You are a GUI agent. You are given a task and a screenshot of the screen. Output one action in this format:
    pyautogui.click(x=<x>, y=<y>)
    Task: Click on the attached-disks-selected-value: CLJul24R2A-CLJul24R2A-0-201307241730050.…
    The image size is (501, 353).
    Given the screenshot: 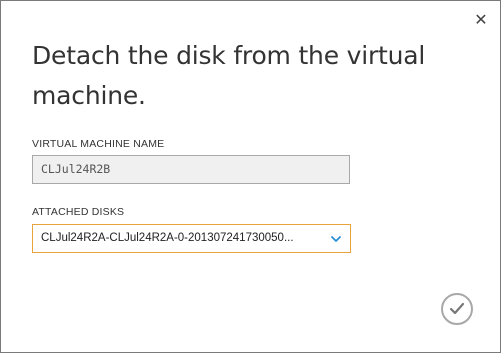 What is the action you would take?
    pyautogui.click(x=167, y=238)
    